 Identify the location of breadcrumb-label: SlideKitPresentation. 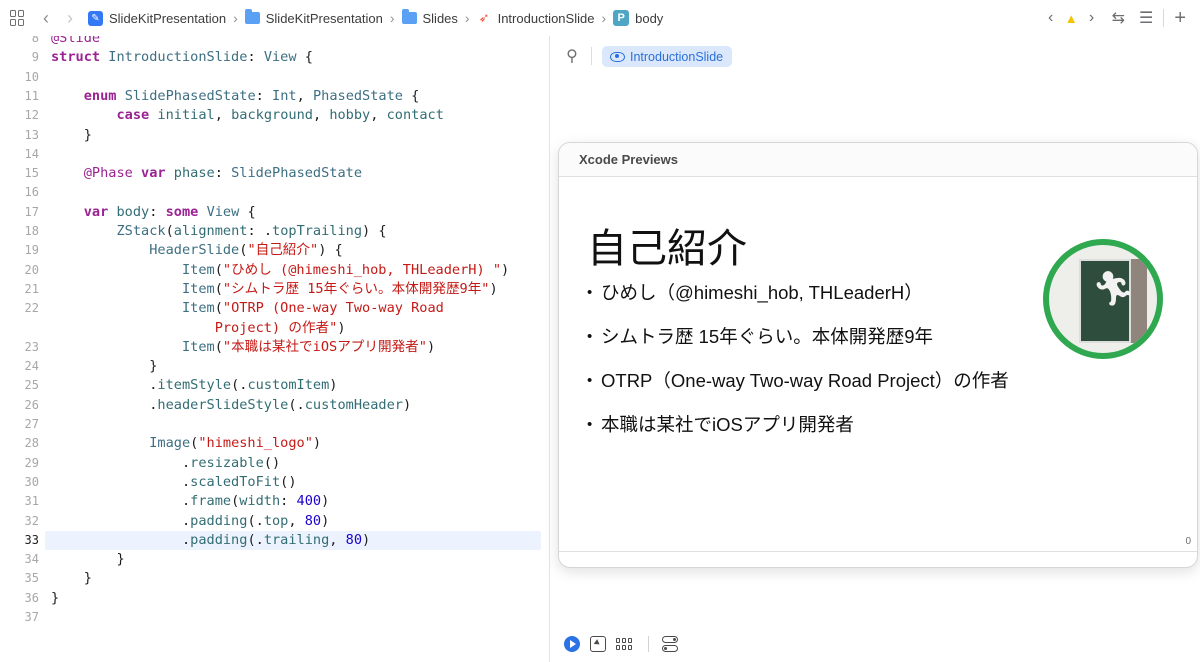
(168, 18).